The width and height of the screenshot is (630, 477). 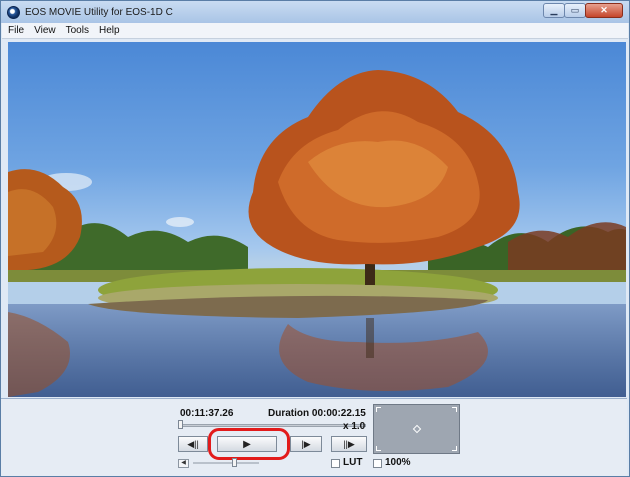 What do you see at coordinates (398, 462) in the screenshot?
I see `zoom-100-label: 100%` at bounding box center [398, 462].